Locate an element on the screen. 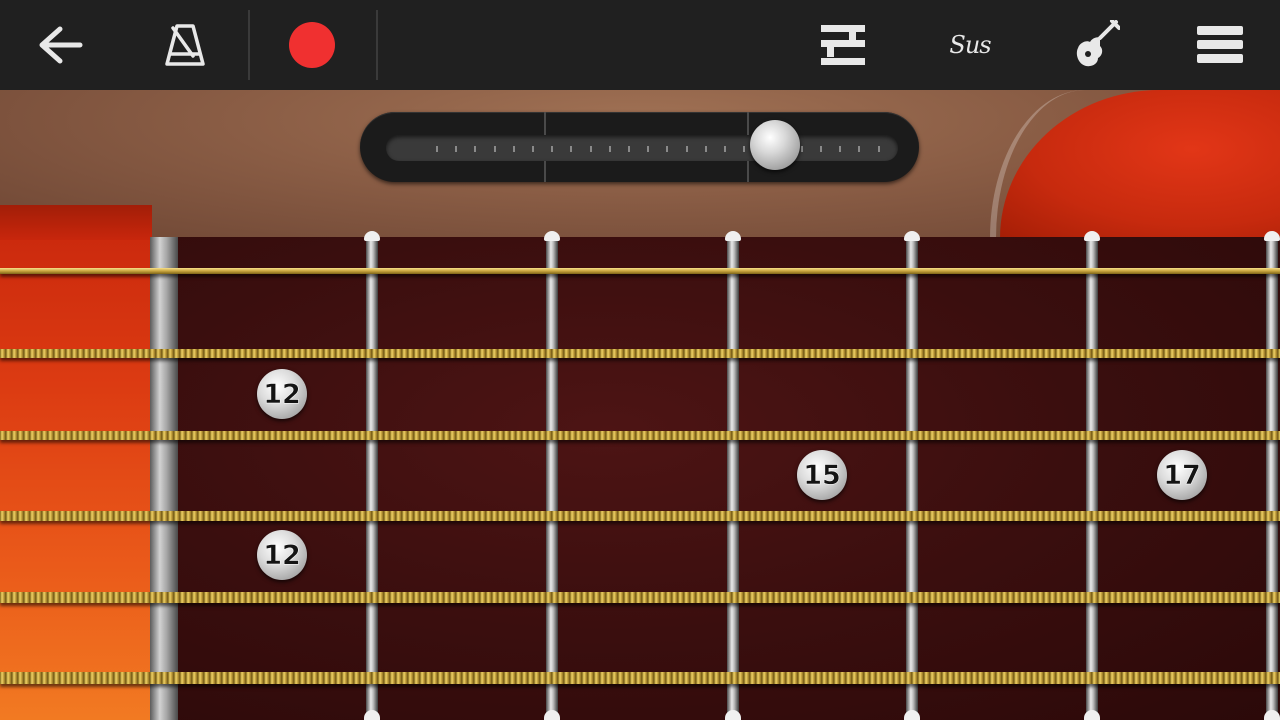 This screenshot has height=720, width=1280. fret-number-marker: 17 is located at coordinates (1182, 475).